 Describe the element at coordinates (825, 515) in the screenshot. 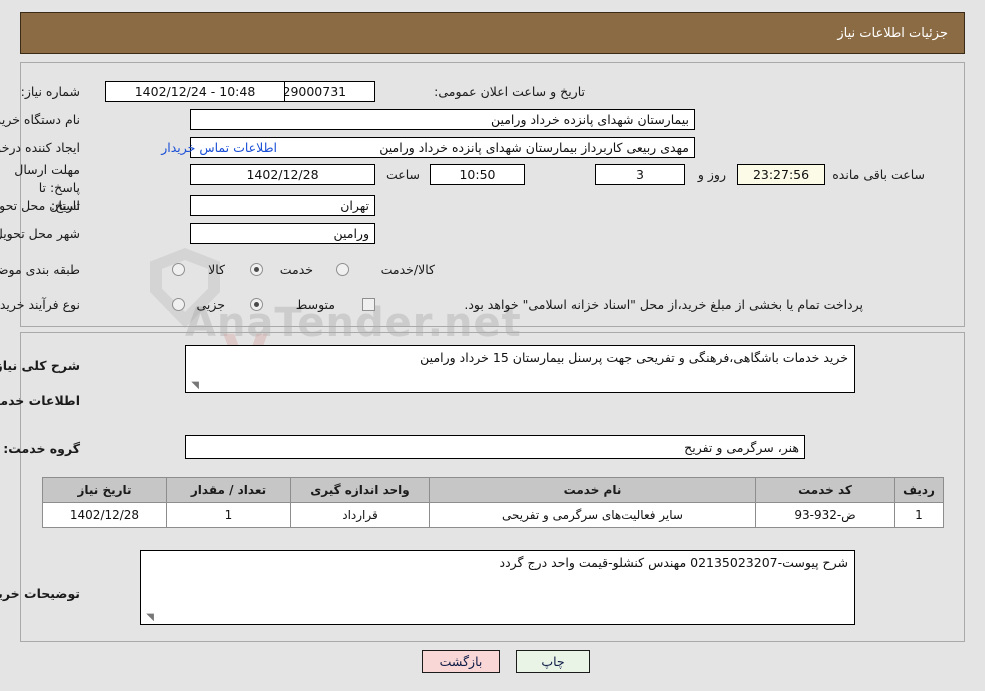

I see `cell-service-code: ض-932-93` at that location.